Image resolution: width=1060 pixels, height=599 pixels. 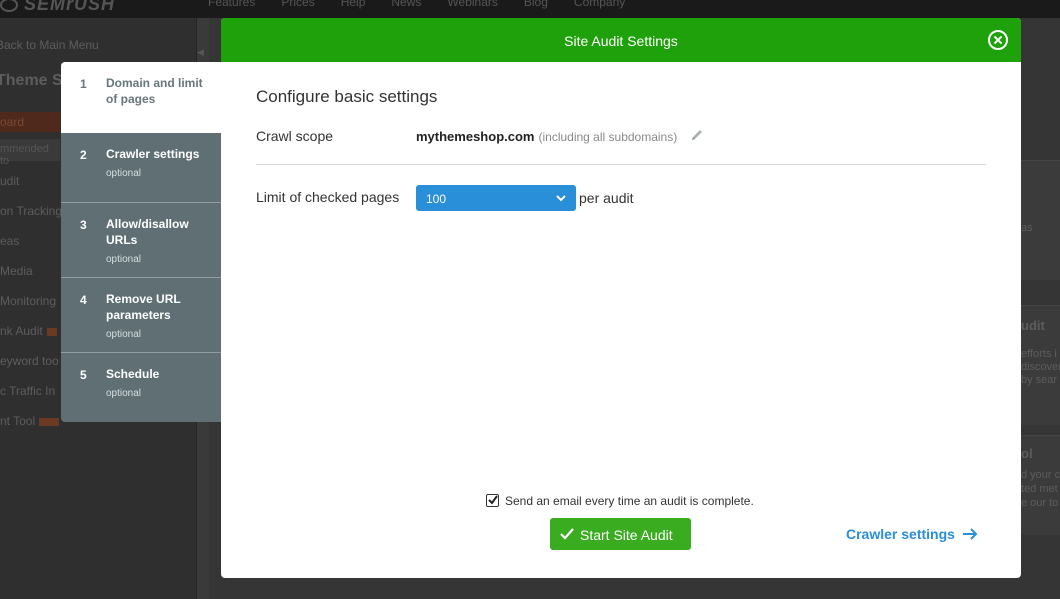 What do you see at coordinates (608, 137) in the screenshot?
I see `subdomains-note: (including all subdomains)` at bounding box center [608, 137].